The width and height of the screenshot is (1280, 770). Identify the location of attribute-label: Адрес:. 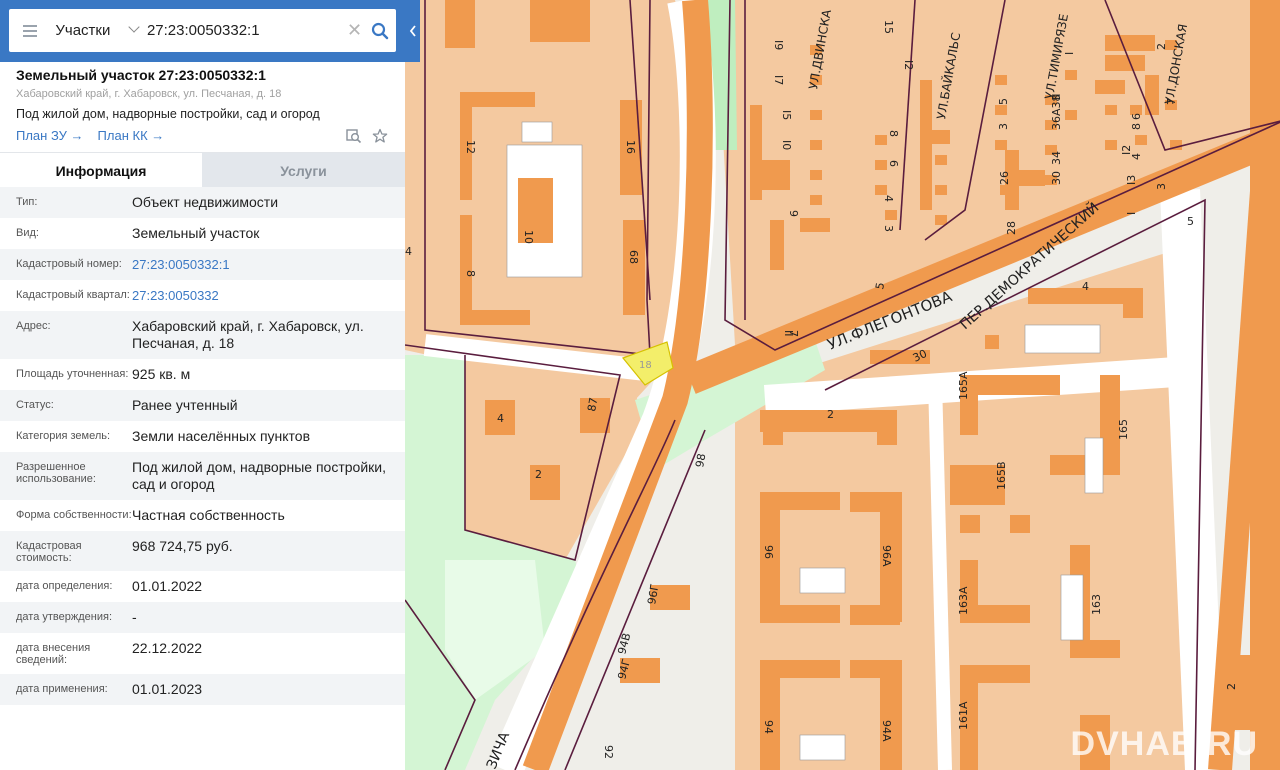
(33, 326).